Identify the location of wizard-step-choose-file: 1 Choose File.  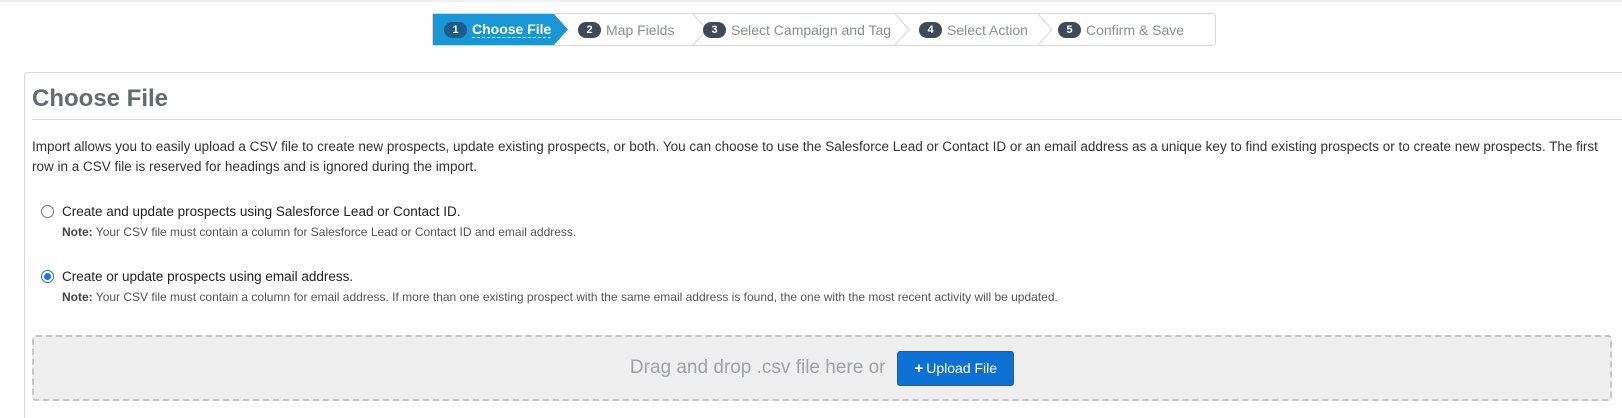
(500, 29).